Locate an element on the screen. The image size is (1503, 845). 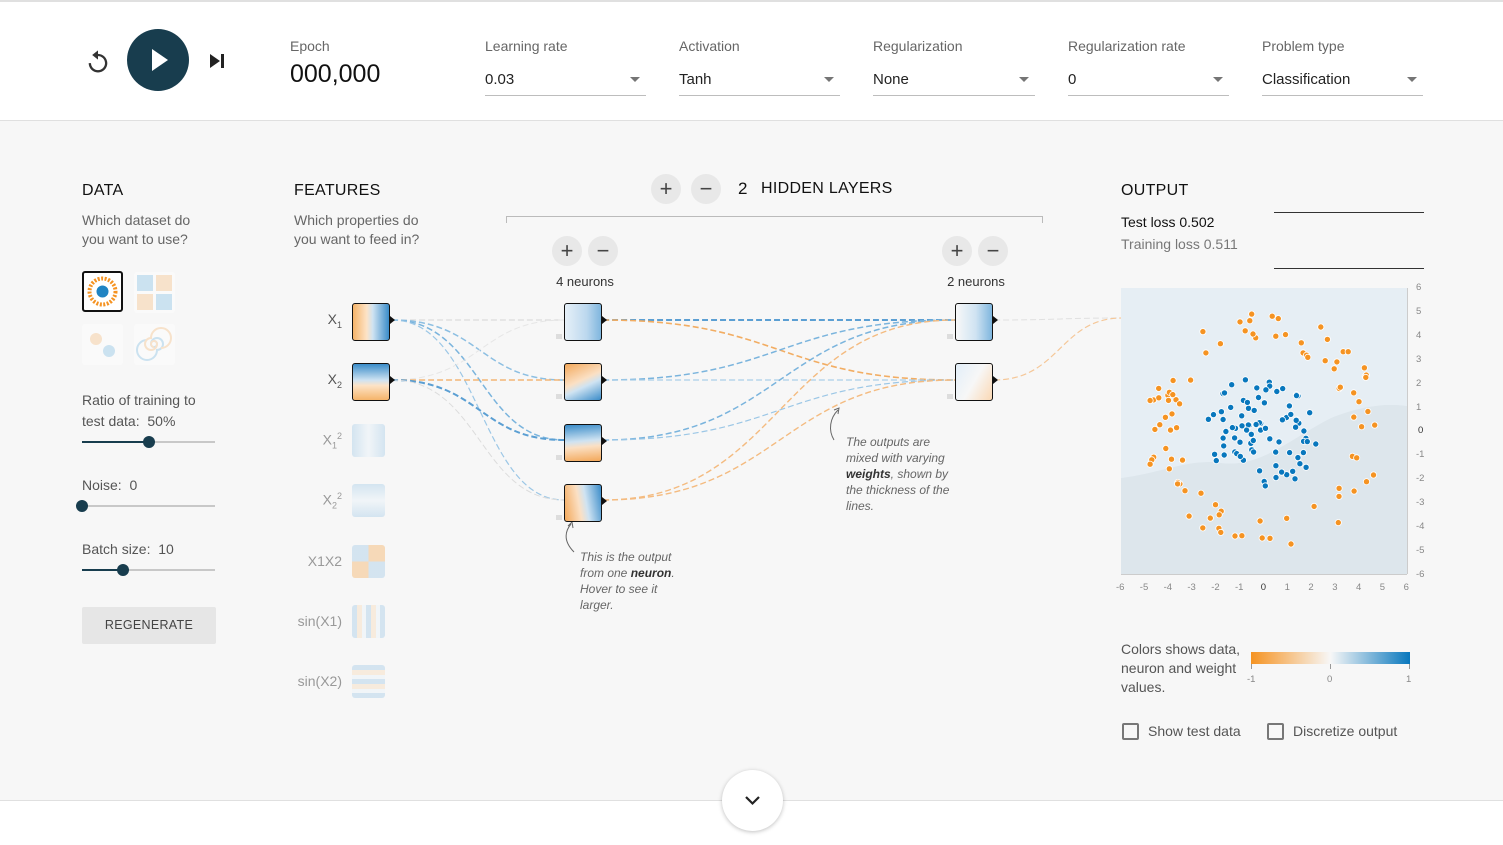
input-node-sin-x1 is located at coordinates (368, 621).